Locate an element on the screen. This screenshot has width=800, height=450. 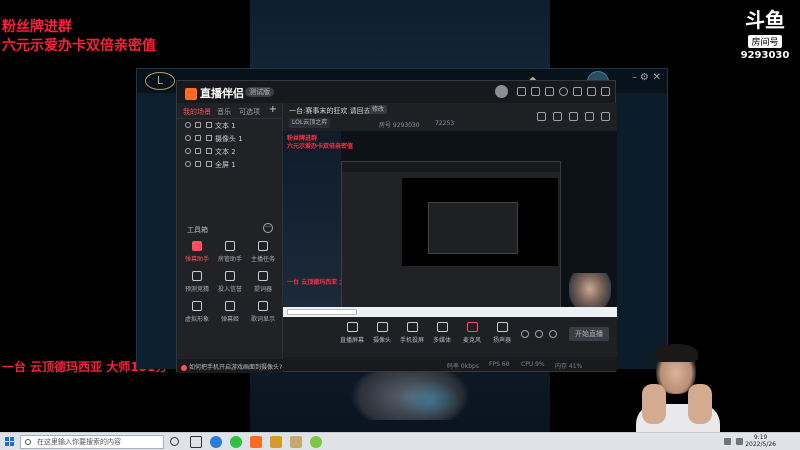
windows-start-icon is located at coordinates (10, 442).